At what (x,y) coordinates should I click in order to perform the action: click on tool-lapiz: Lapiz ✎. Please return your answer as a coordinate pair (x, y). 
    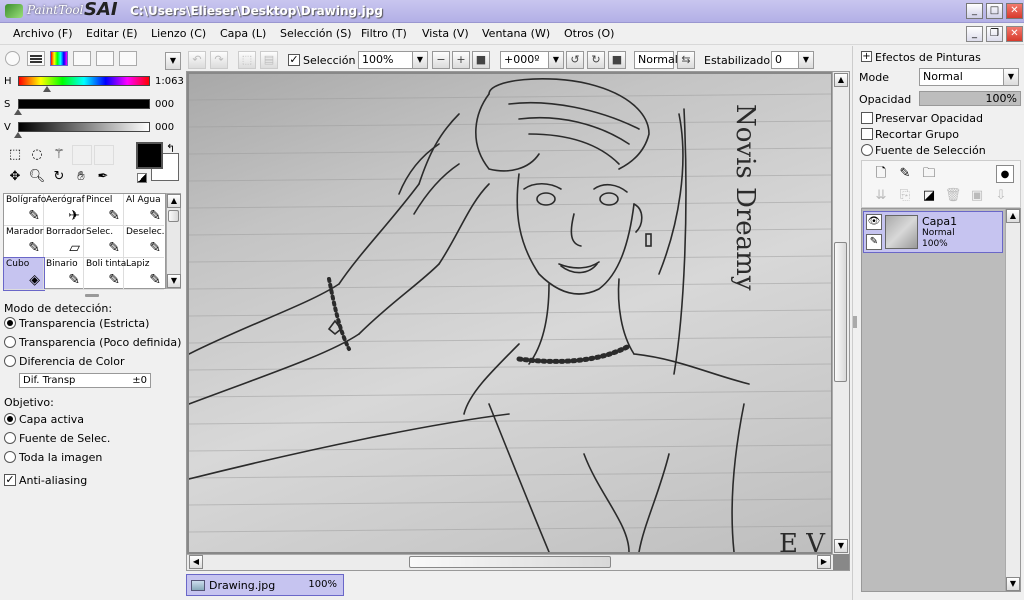
    Looking at the image, I should click on (144, 274).